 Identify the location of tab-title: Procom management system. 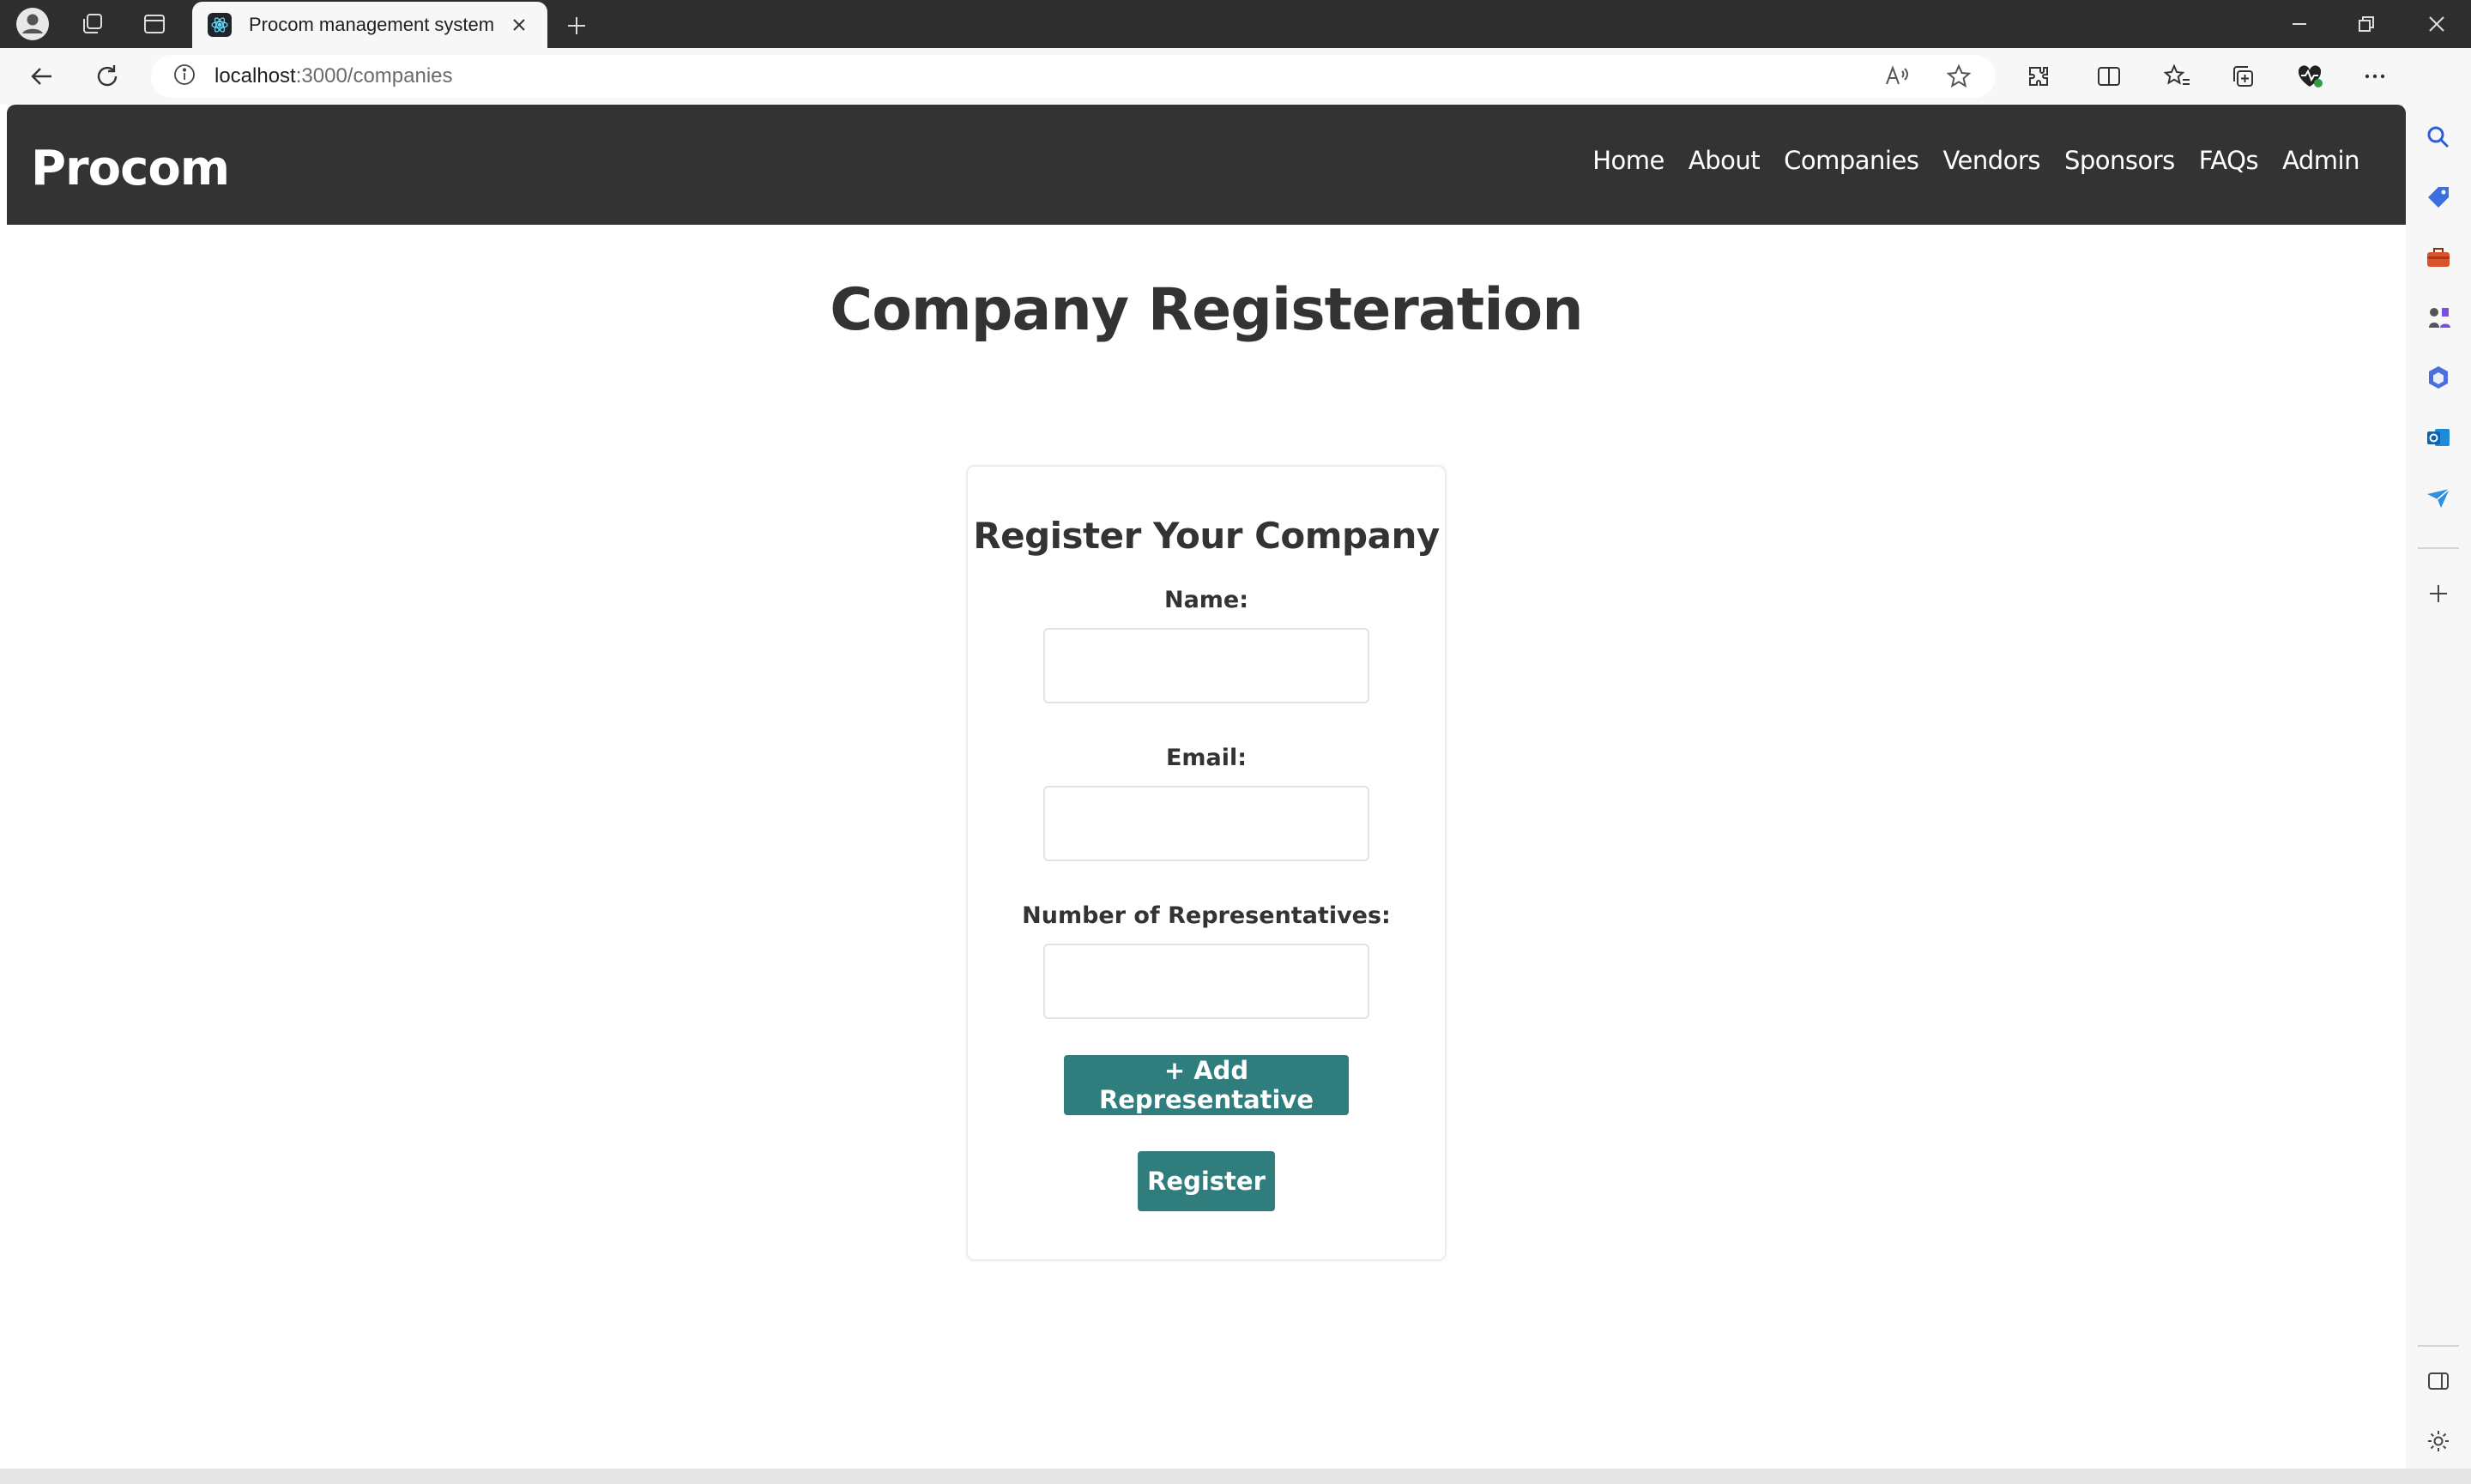
(372, 24).